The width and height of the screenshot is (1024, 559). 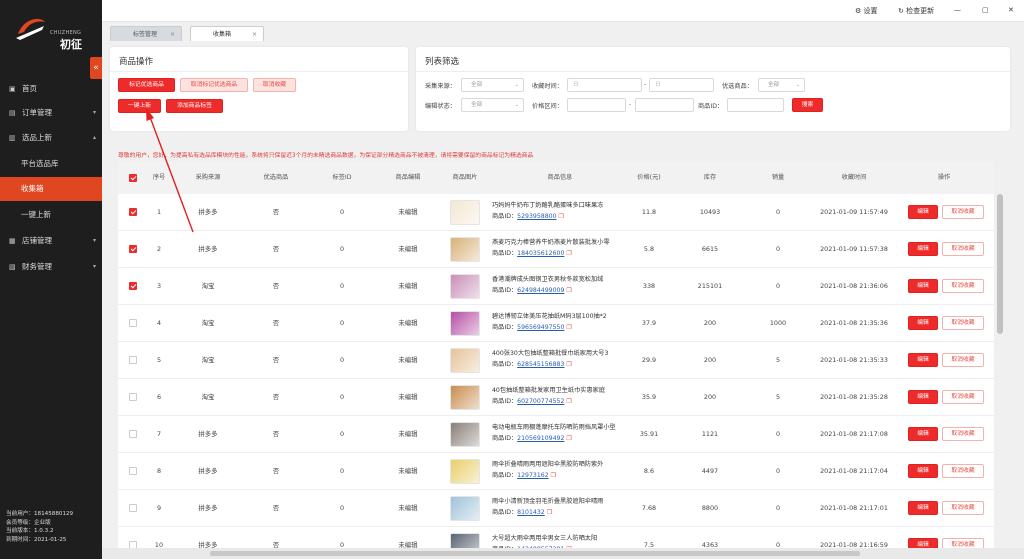 What do you see at coordinates (533, 475) in the screenshot?
I see `product-id-link: 12973162` at bounding box center [533, 475].